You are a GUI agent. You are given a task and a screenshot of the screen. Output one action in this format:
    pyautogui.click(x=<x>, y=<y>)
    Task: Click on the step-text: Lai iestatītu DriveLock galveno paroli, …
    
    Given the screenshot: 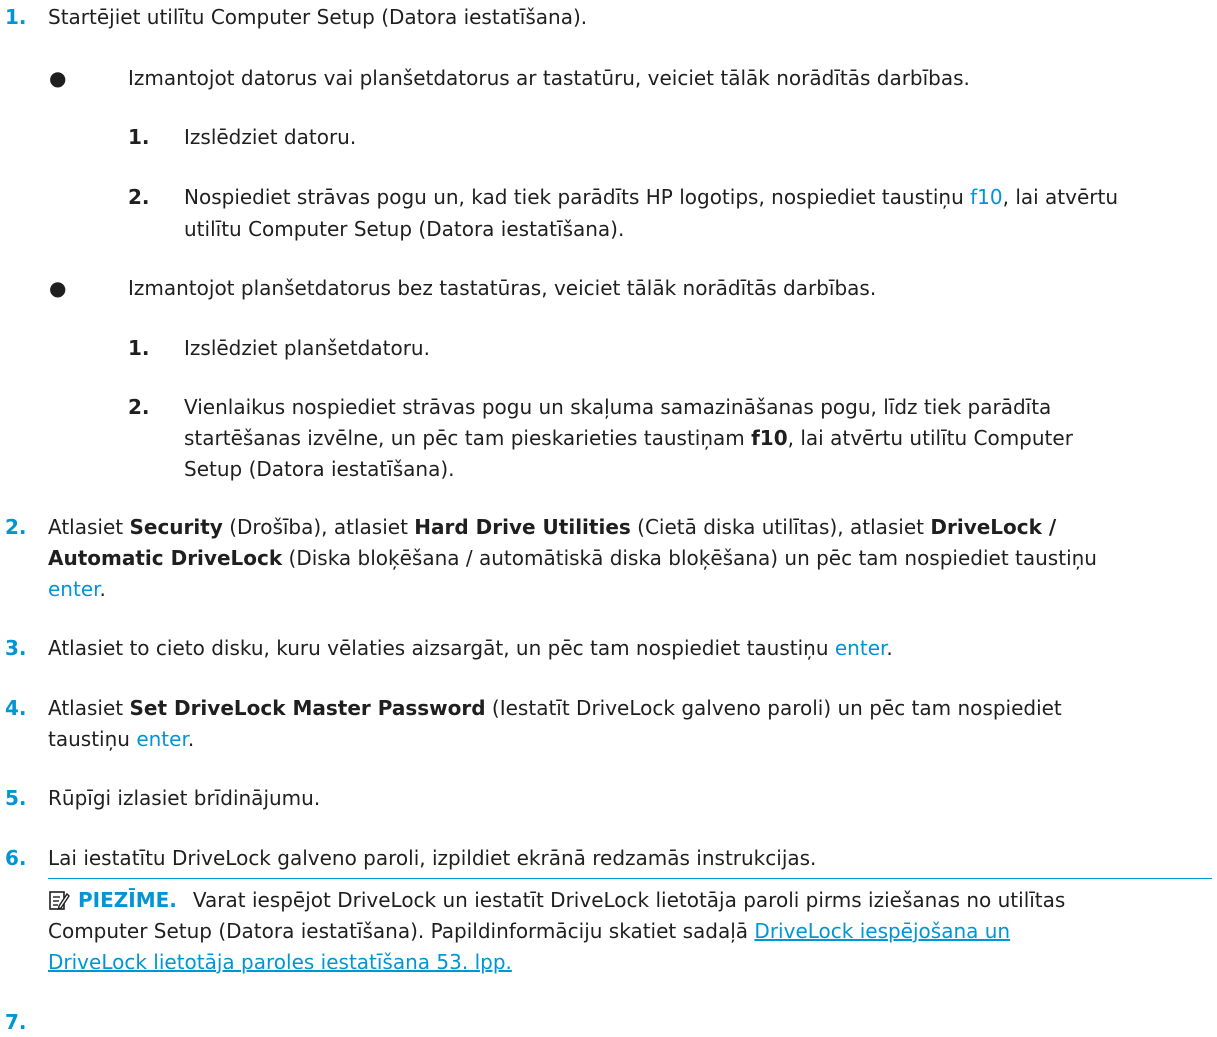 What is the action you would take?
    pyautogui.click(x=432, y=858)
    